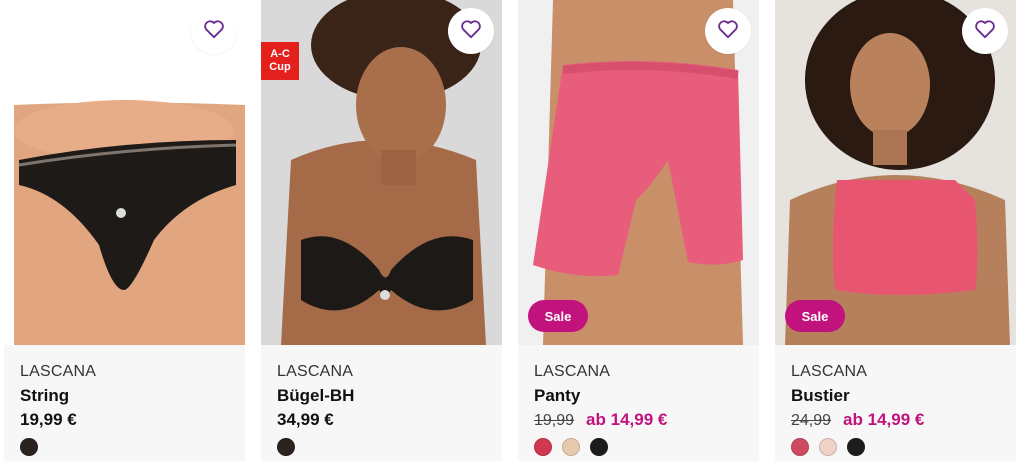 Image resolution: width=1024 pixels, height=461 pixels. What do you see at coordinates (554, 420) in the screenshot?
I see `old-price: 19,99` at bounding box center [554, 420].